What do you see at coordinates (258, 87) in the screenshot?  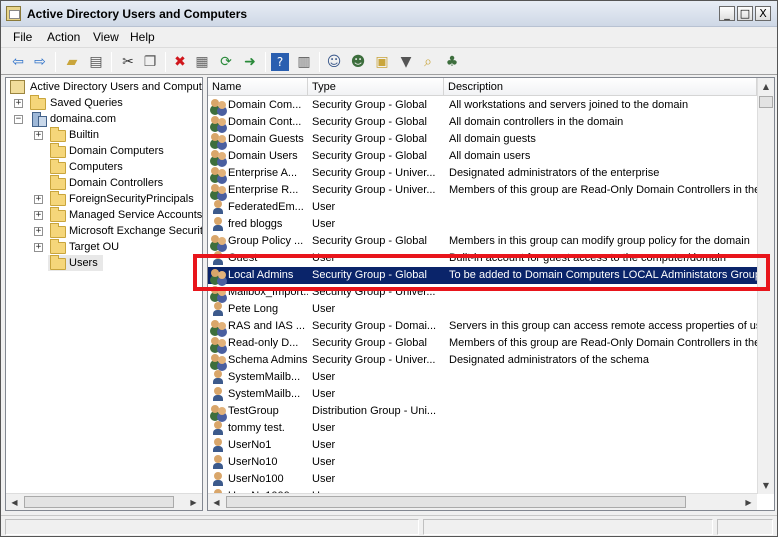 I see `column-header-name: Name` at bounding box center [258, 87].